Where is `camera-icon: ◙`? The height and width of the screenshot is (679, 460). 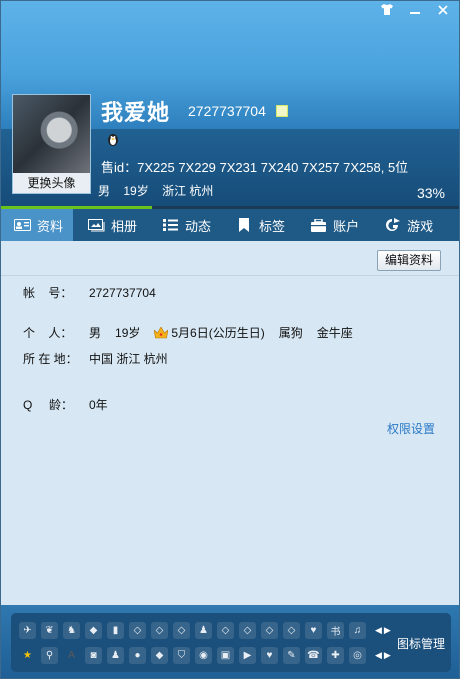
camera-icon: ◙ is located at coordinates (93, 655).